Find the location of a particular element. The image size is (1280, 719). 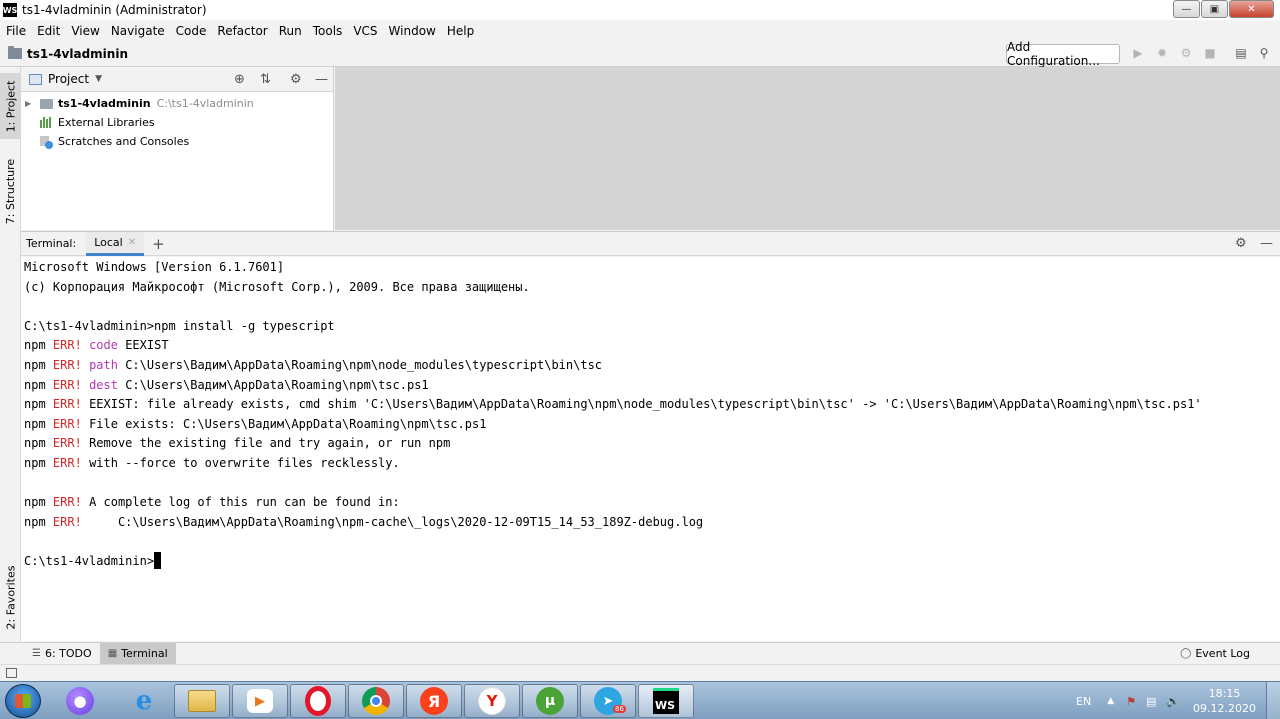

structure-tool-tab-label: 7: Structure is located at coordinates (10, 191).